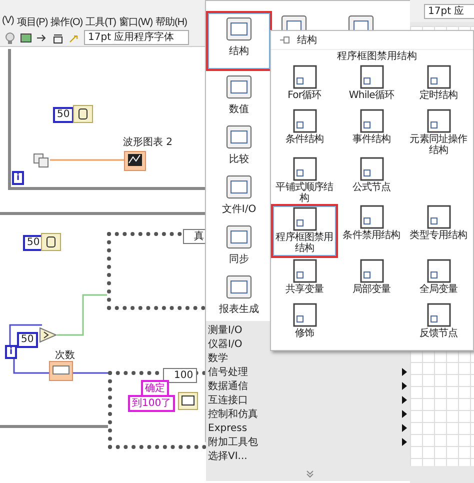  I want to click on palette-tool: 事件结构, so click(371, 132).